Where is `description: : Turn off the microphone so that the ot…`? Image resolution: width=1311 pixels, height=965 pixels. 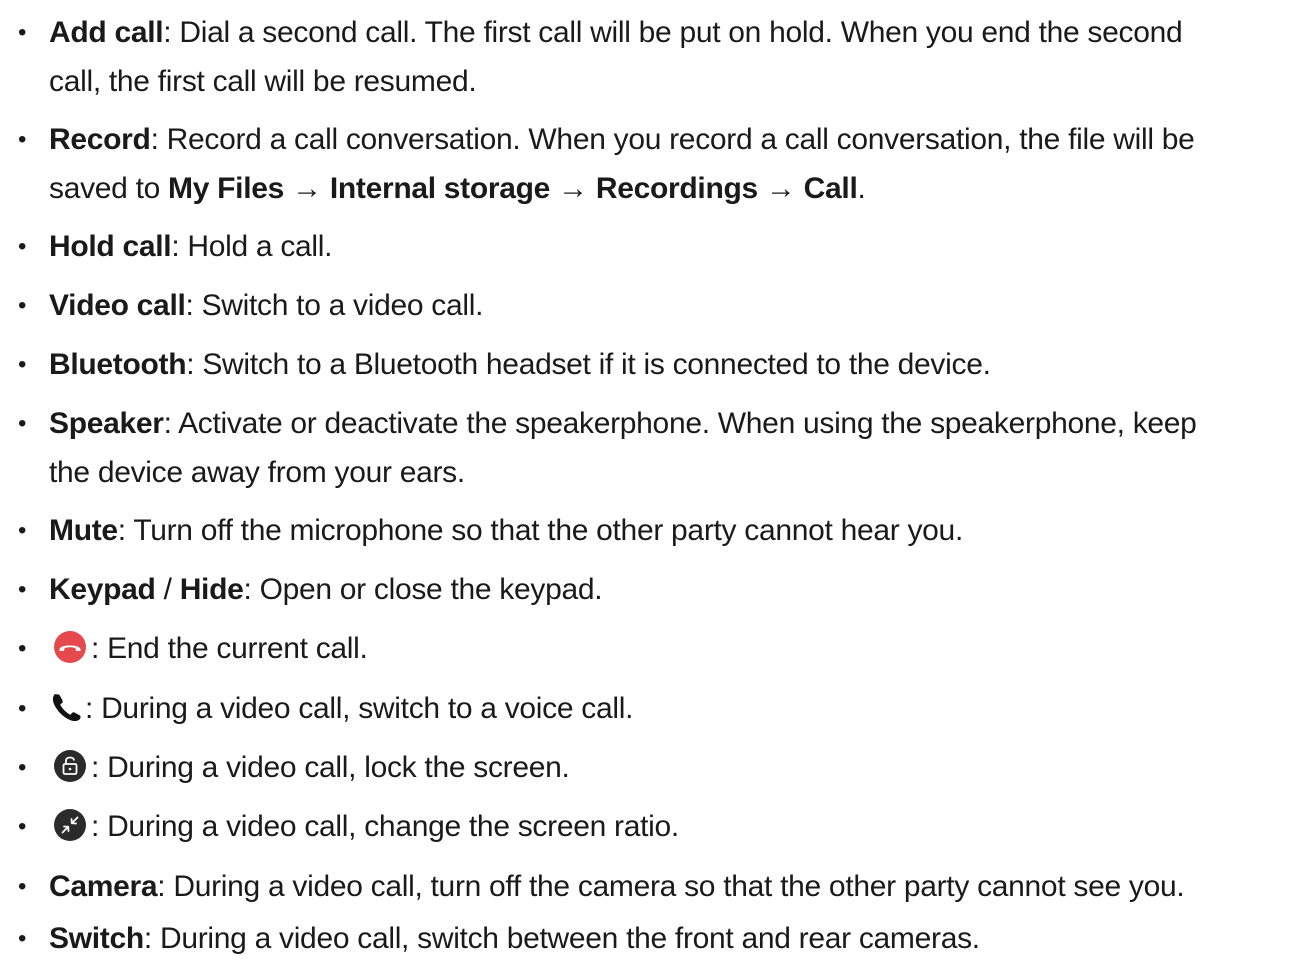 description: : Turn off the microphone so that the ot… is located at coordinates (540, 530).